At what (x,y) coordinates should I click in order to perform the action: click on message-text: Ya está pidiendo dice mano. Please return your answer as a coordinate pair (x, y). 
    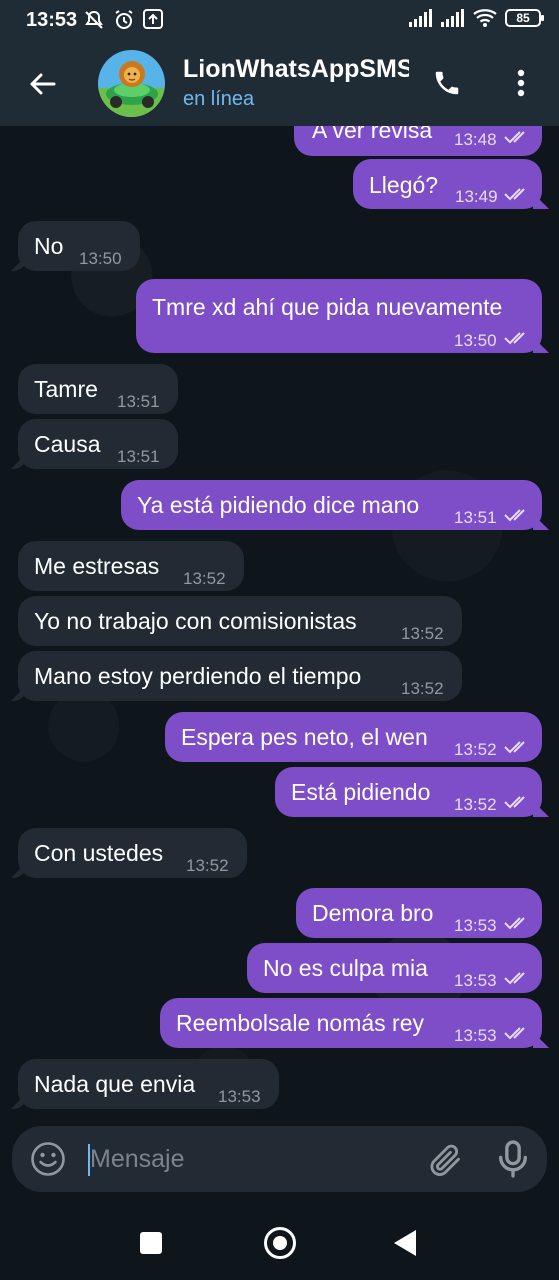
    Looking at the image, I should click on (278, 505).